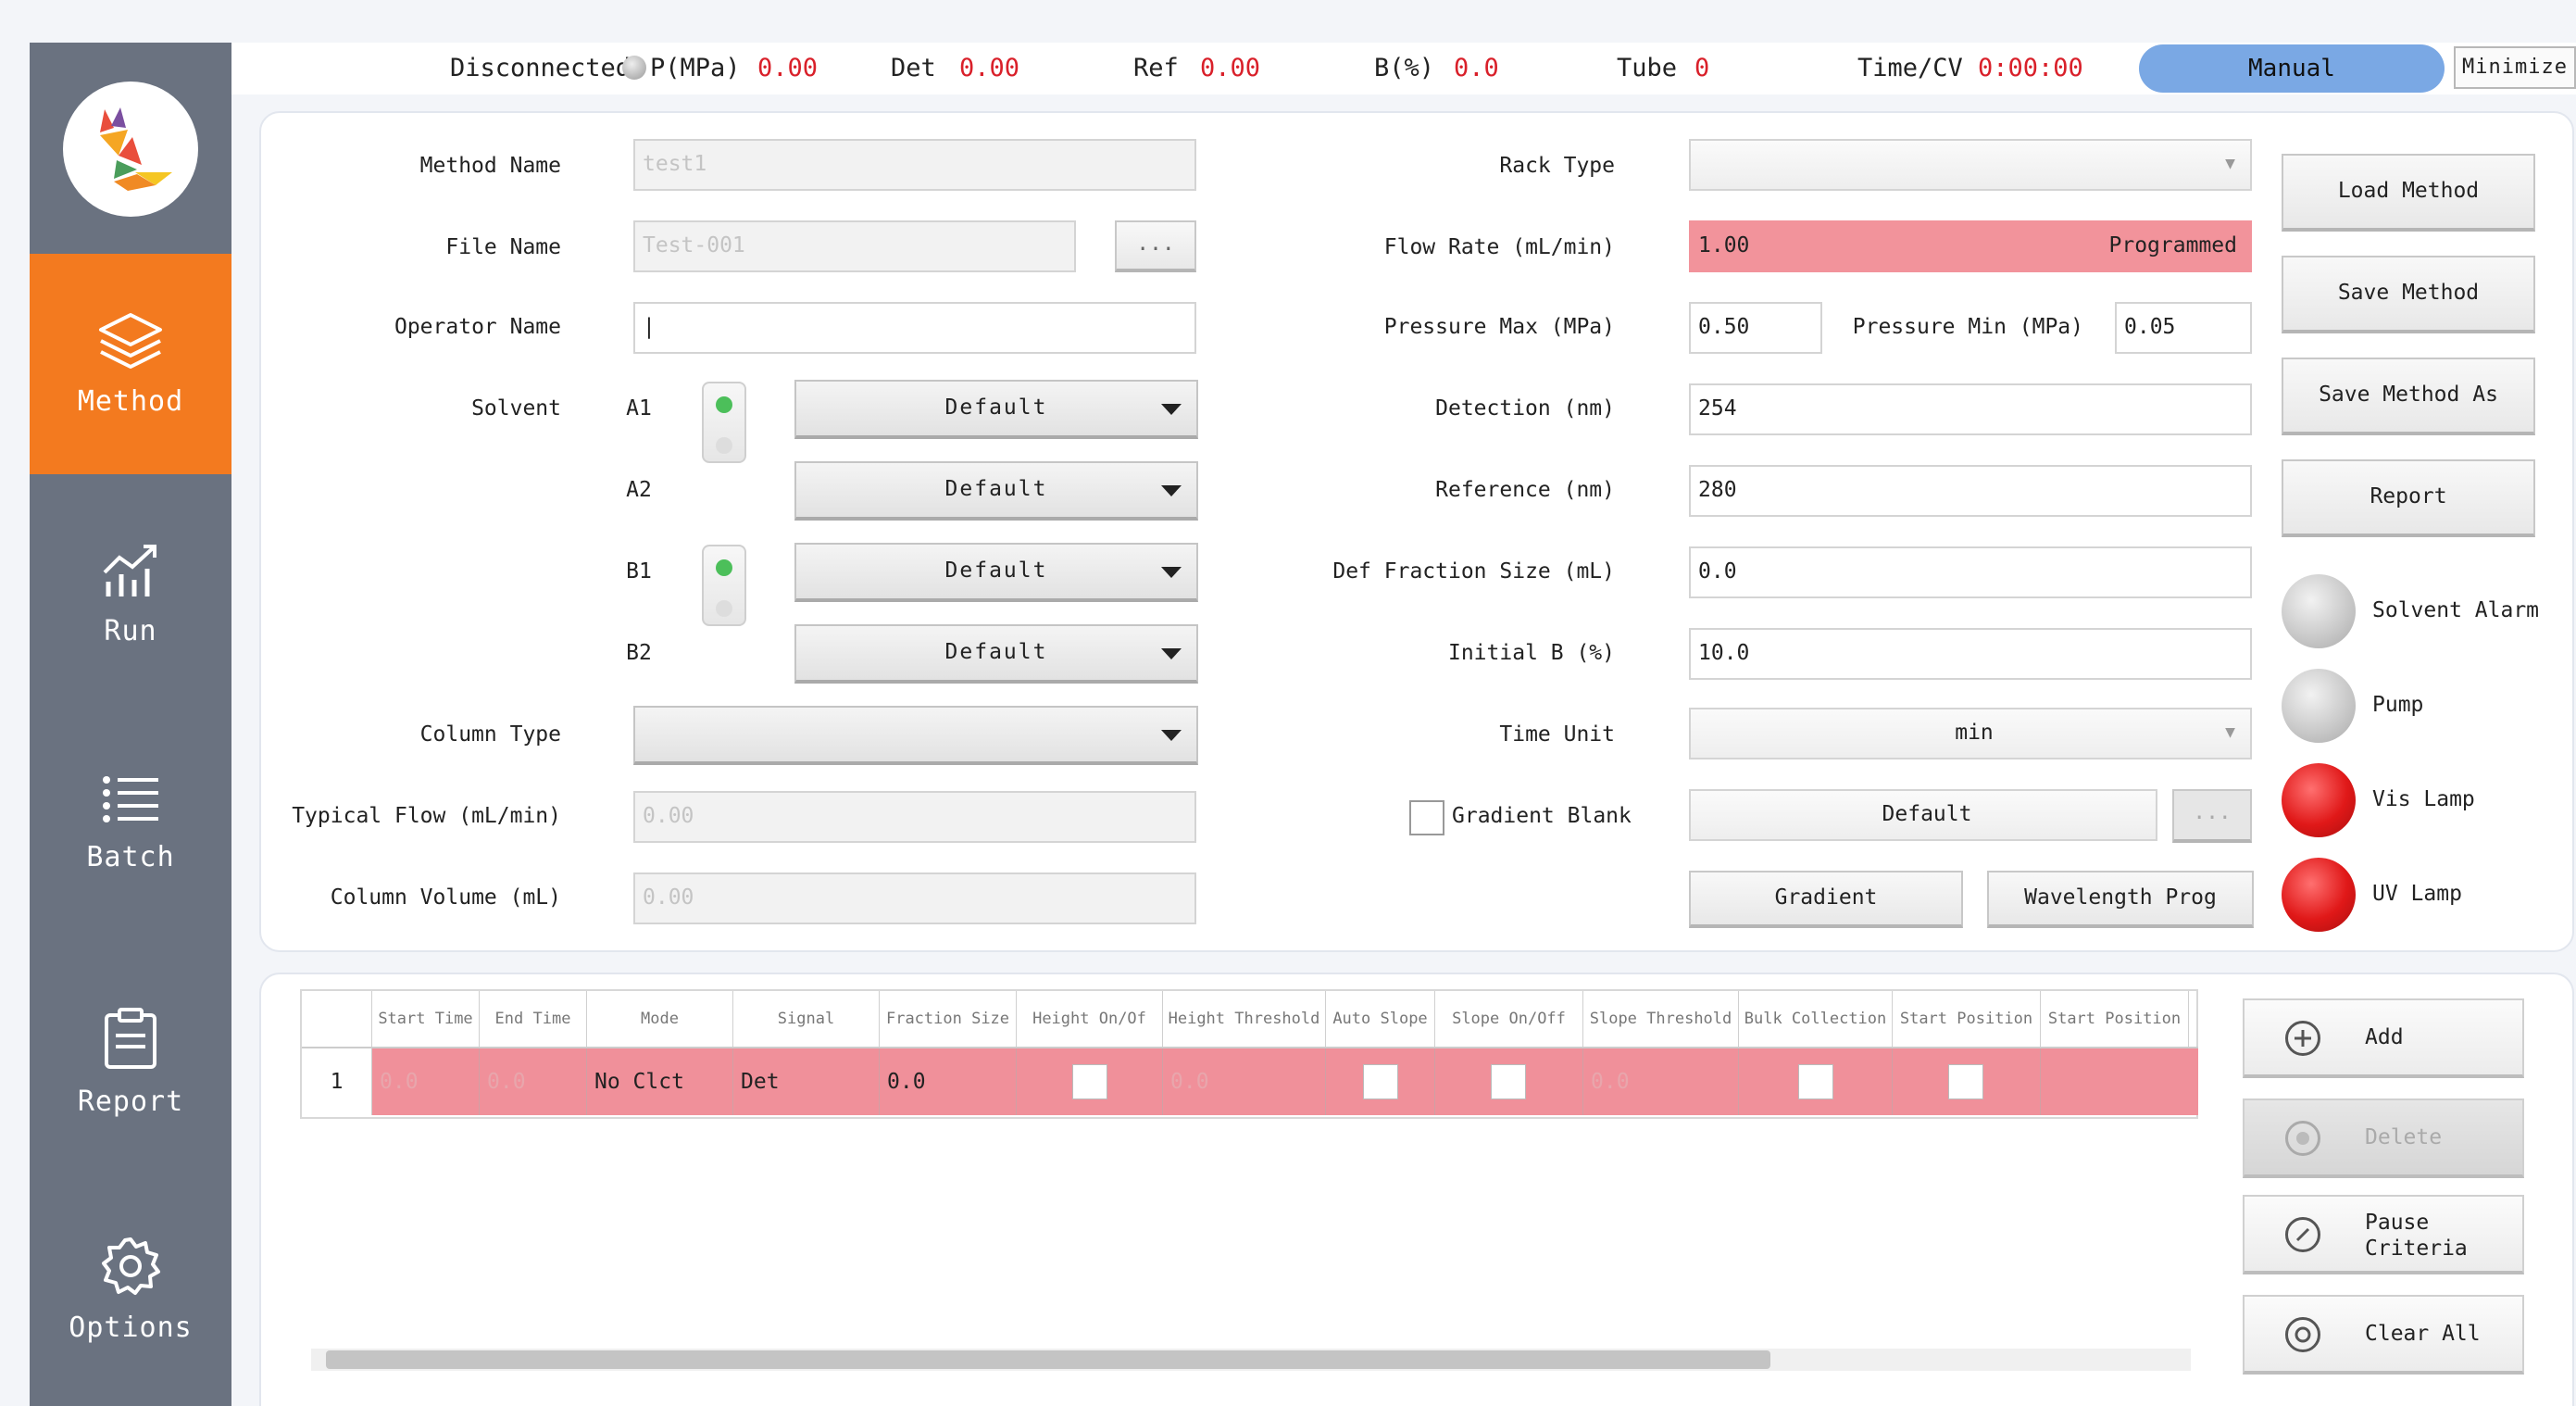  I want to click on table-header: Slope Threshold, so click(1661, 1019).